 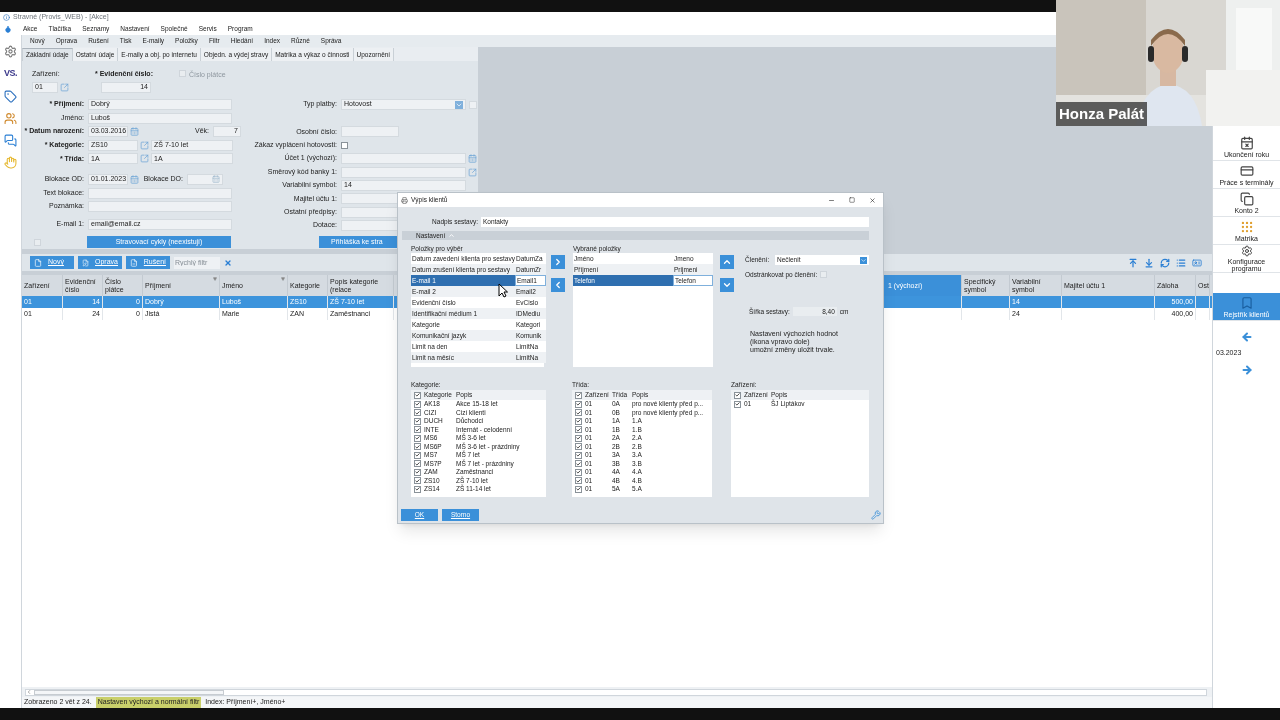 What do you see at coordinates (1102, 113) in the screenshot?
I see `participant-name: Honza Palát` at bounding box center [1102, 113].